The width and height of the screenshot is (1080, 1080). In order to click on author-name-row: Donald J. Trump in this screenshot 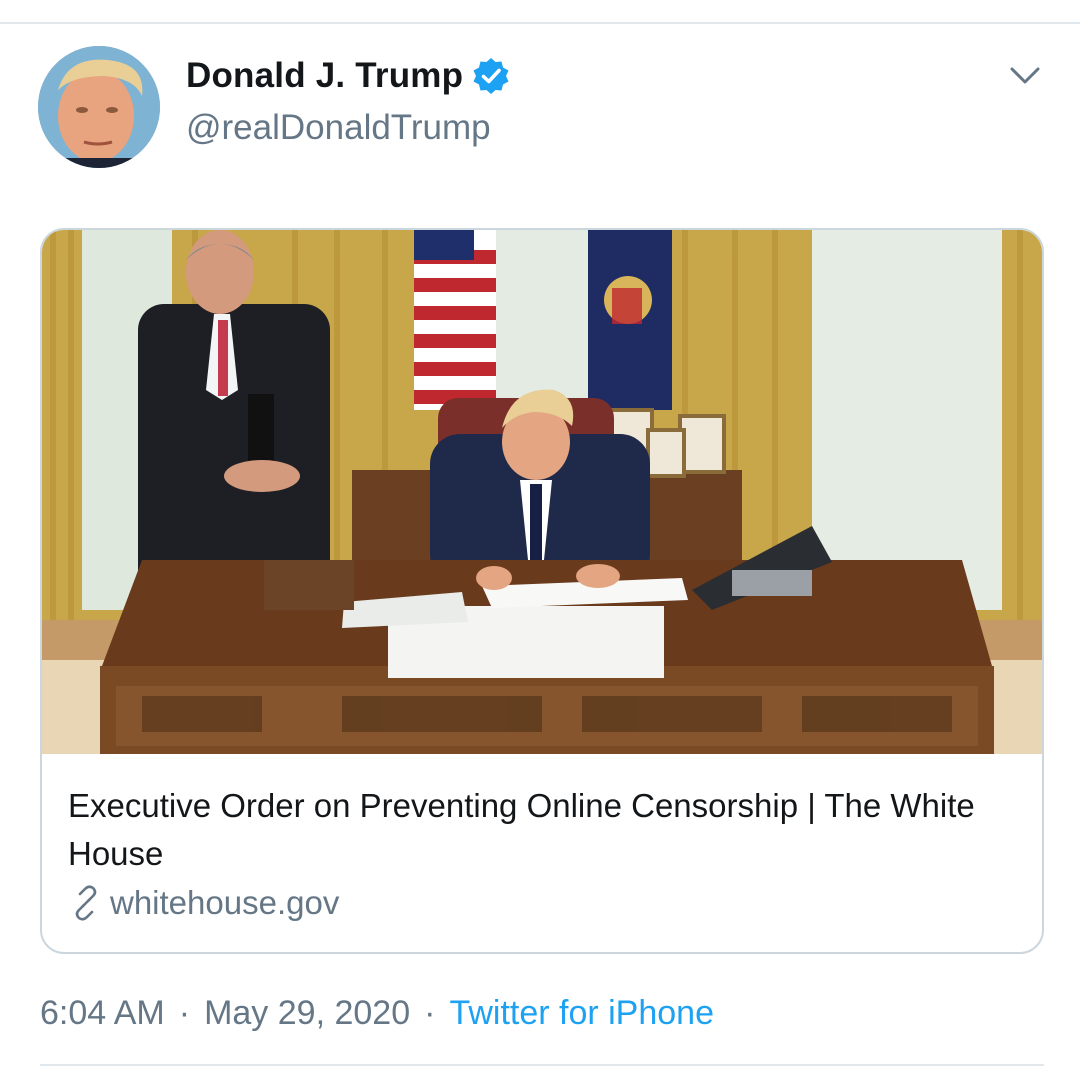, I will do `click(348, 76)`.